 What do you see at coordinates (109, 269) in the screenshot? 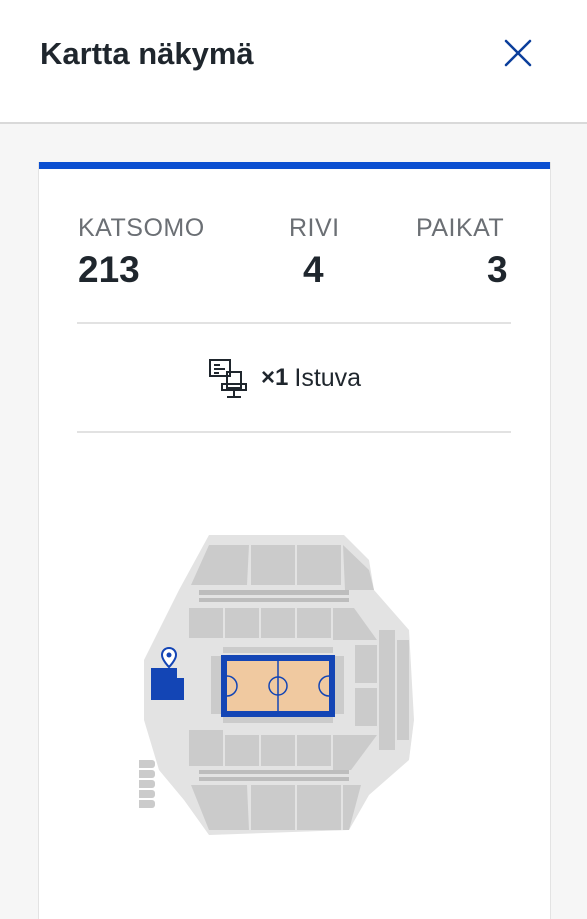
I see `section-value: 213` at bounding box center [109, 269].